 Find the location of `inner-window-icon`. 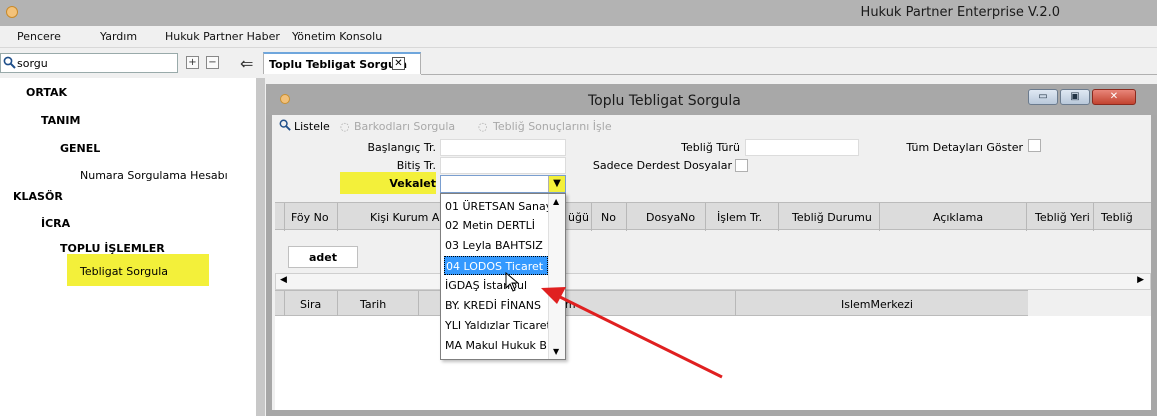

inner-window-icon is located at coordinates (285, 99).